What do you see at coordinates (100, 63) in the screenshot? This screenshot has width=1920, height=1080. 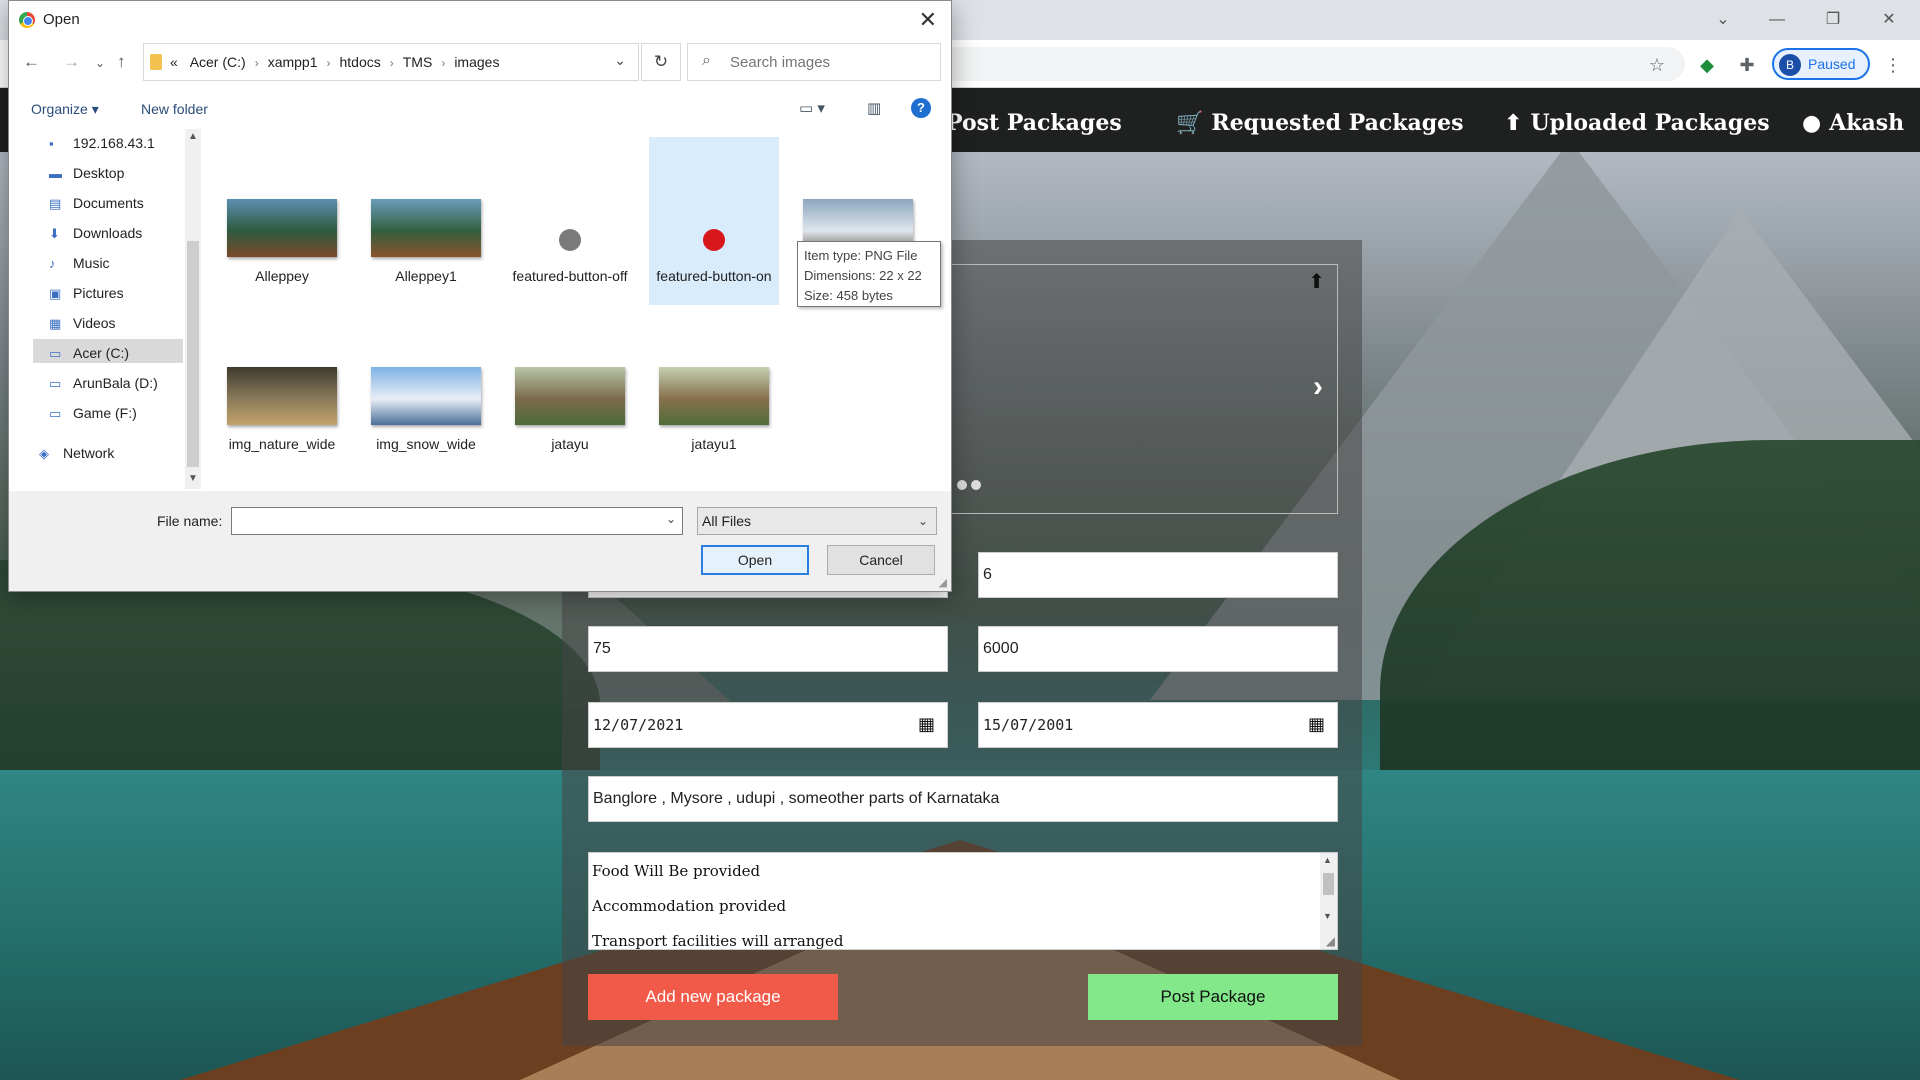 I see `recent-locations-chevron-icon: ⌄` at bounding box center [100, 63].